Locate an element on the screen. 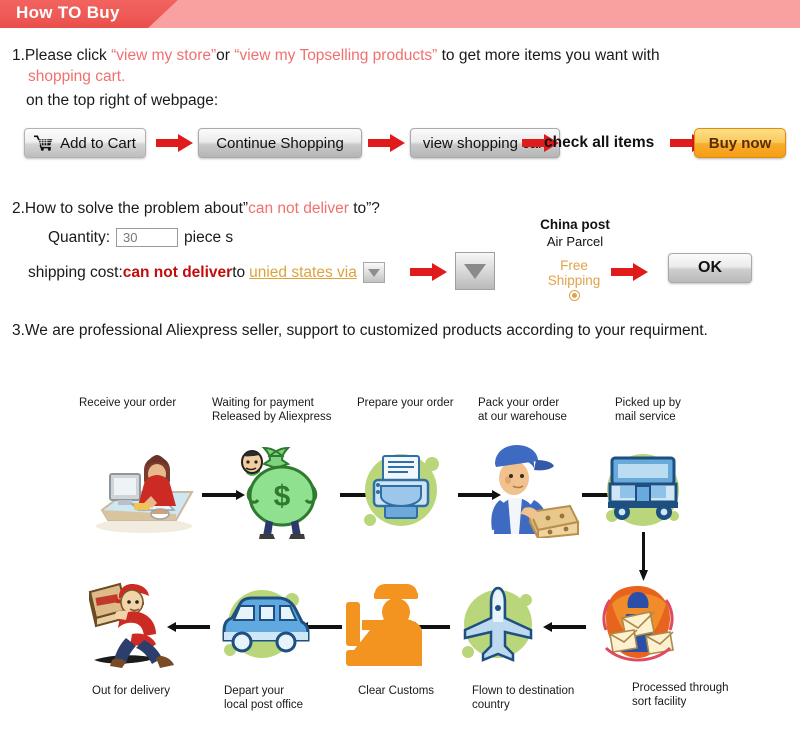  flow-label-bottom-1: Out for delivery is located at coordinates (131, 691).